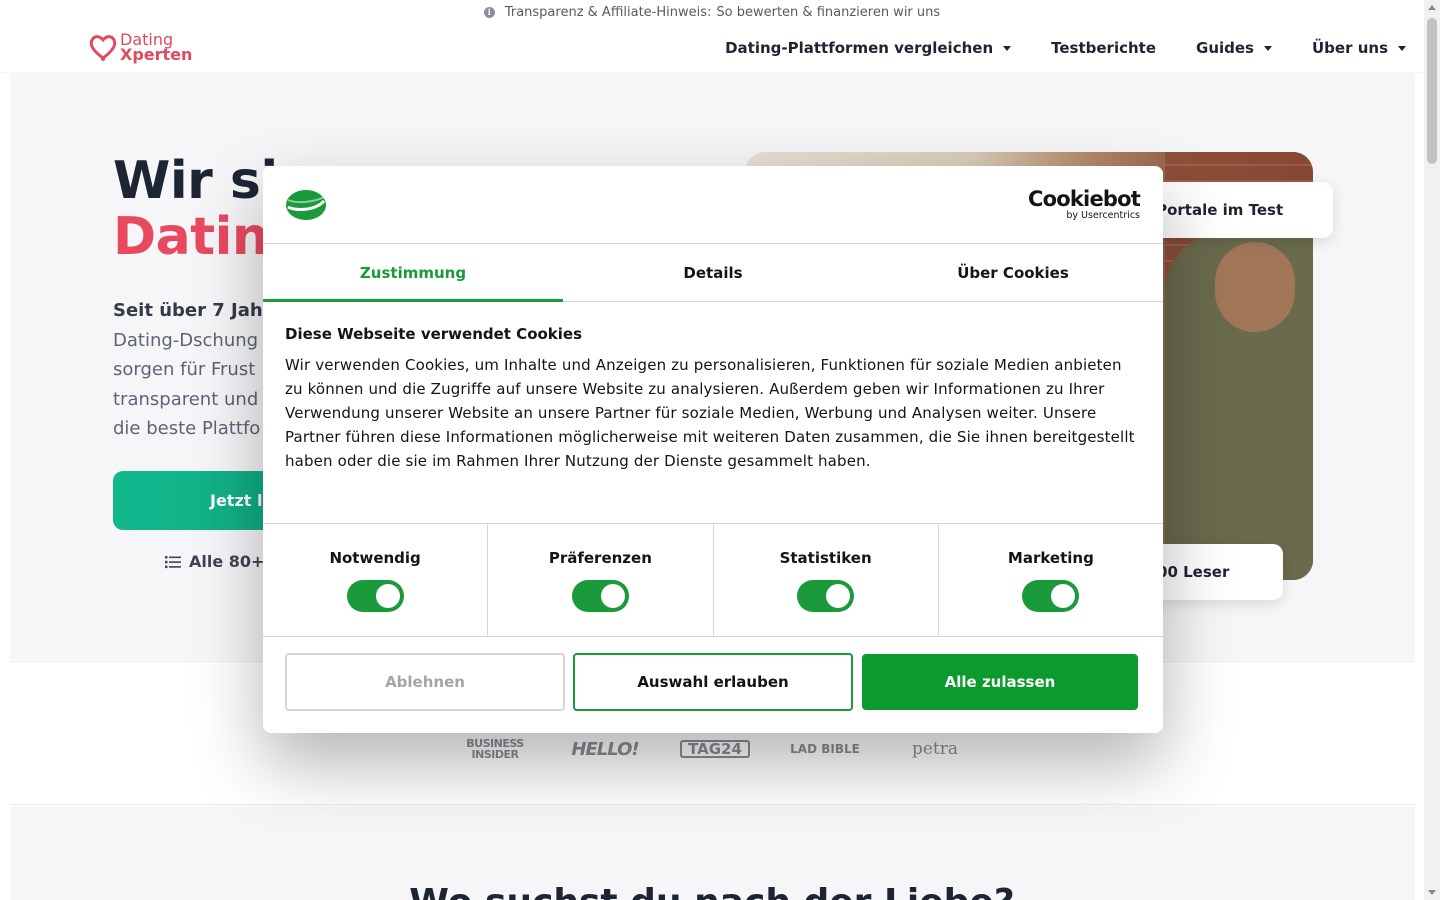  I want to click on affiliate-notice-link: So bewerten & finanzieren wir uns, so click(828, 12).